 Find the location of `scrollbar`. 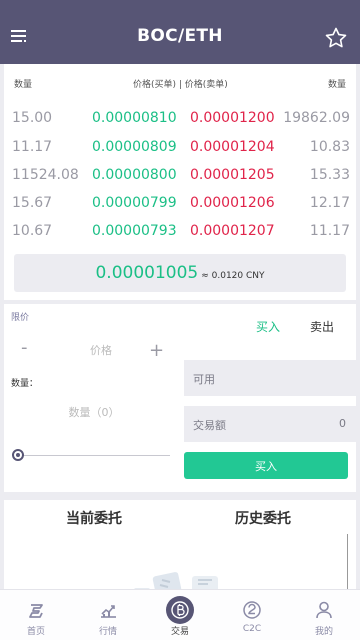

scrollbar is located at coordinates (347, 564).